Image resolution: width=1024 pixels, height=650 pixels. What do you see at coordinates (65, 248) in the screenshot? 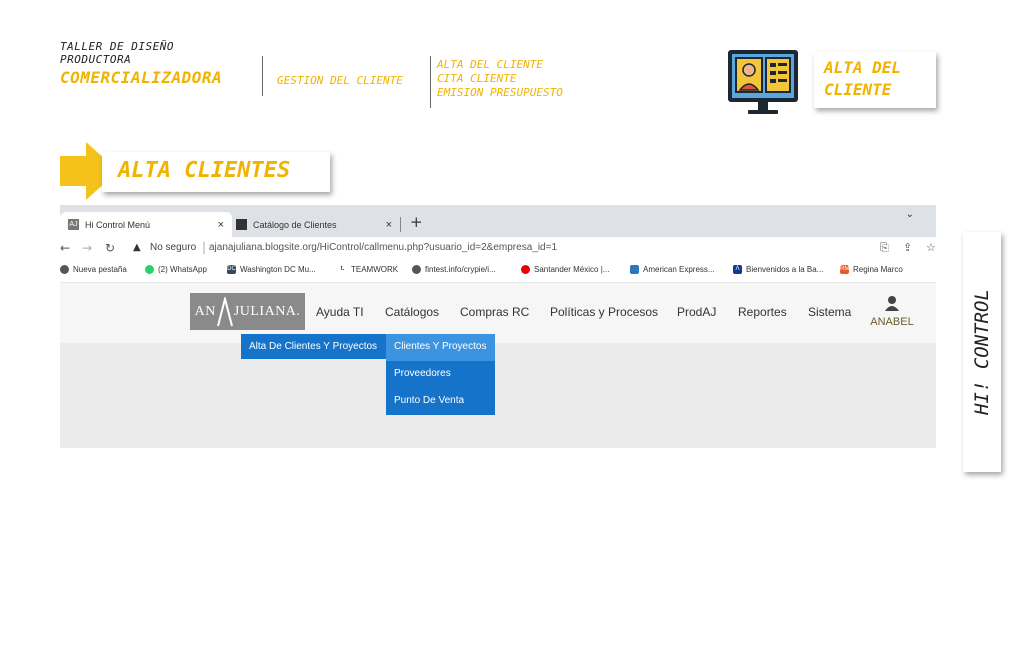
I see `back-icon: ←` at bounding box center [65, 248].